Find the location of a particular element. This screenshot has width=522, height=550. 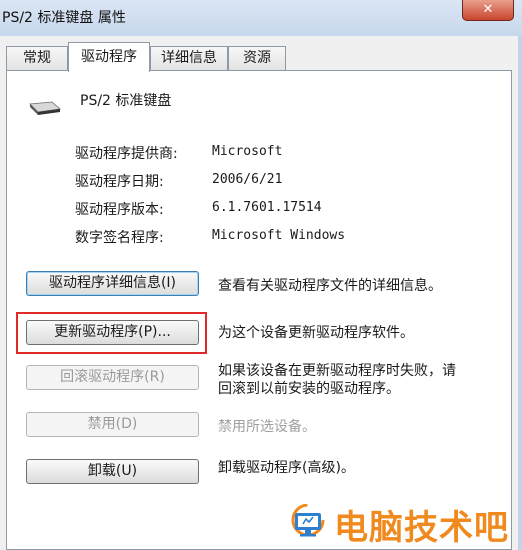

keyboard-icon is located at coordinates (45, 108).